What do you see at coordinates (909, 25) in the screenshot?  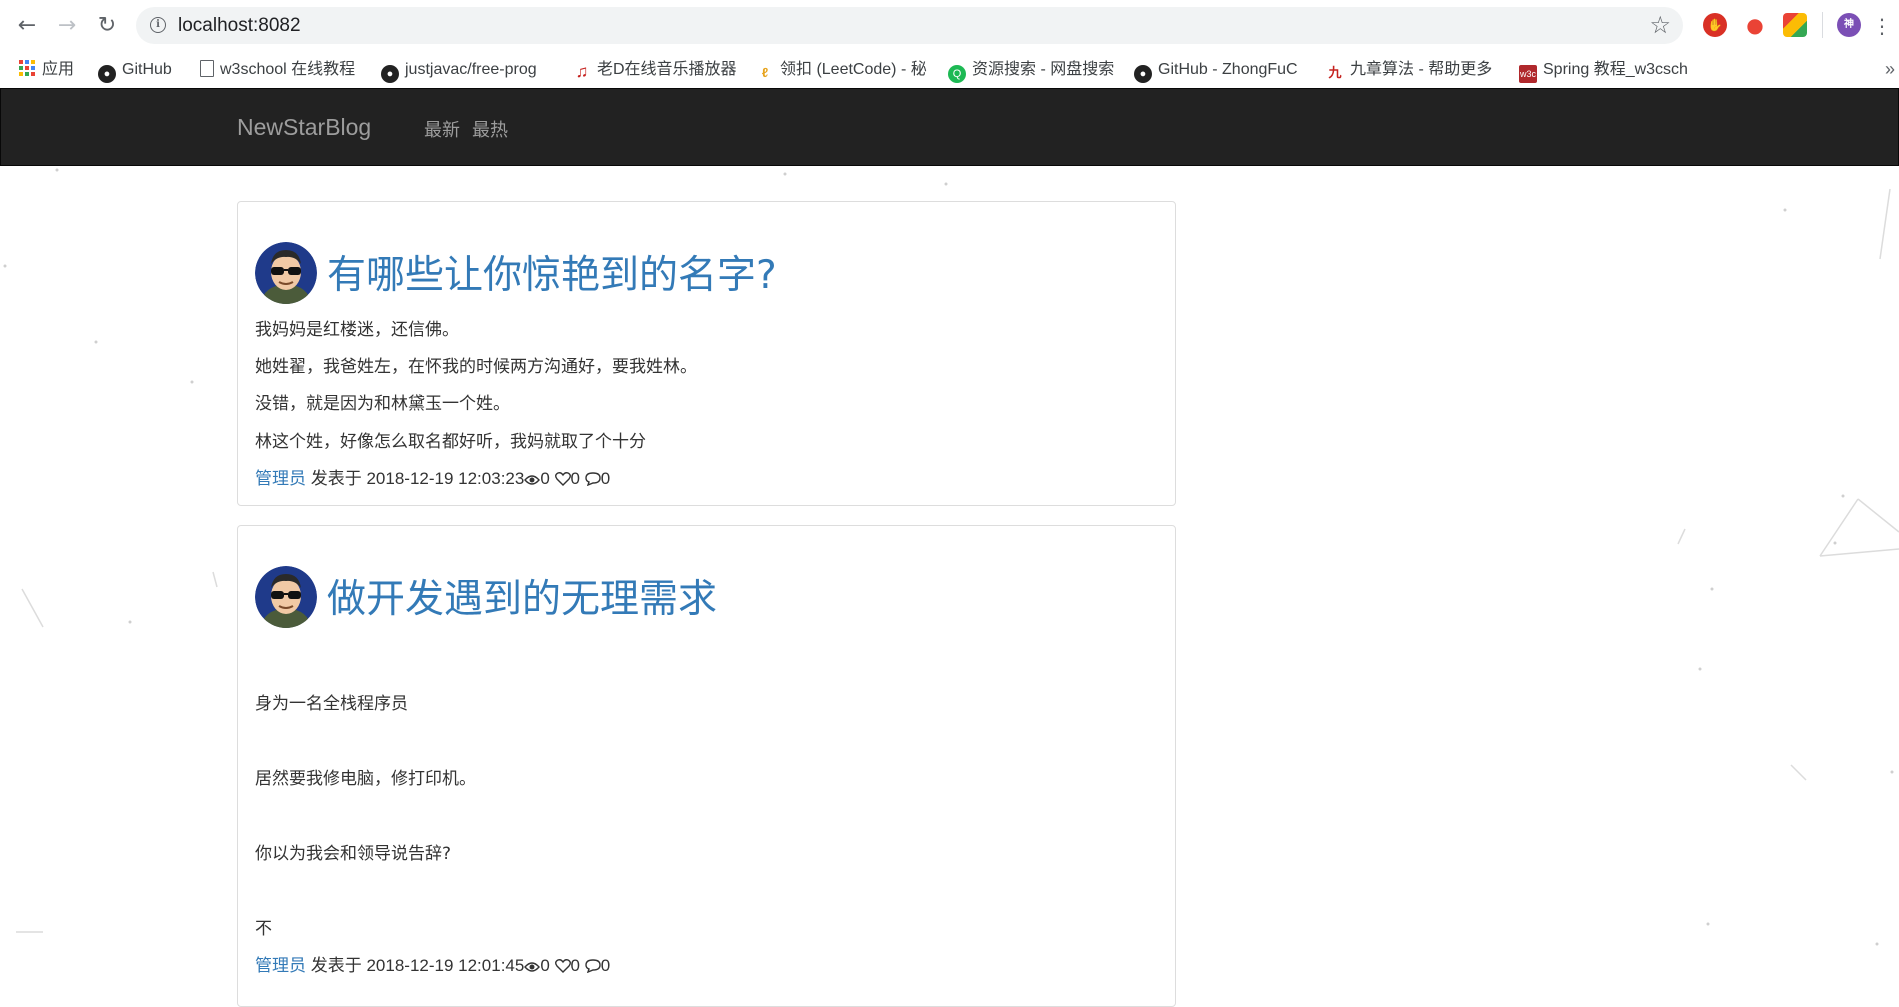 I see `address-bar: i localhost:8082 ☆` at bounding box center [909, 25].